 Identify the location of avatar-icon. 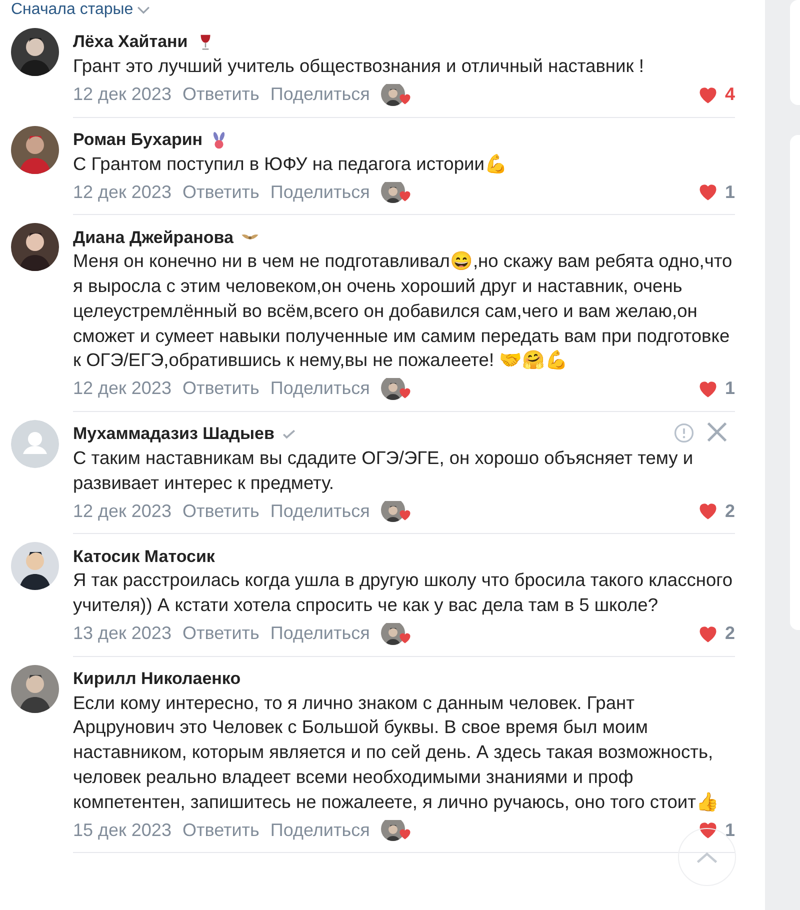
(35, 444).